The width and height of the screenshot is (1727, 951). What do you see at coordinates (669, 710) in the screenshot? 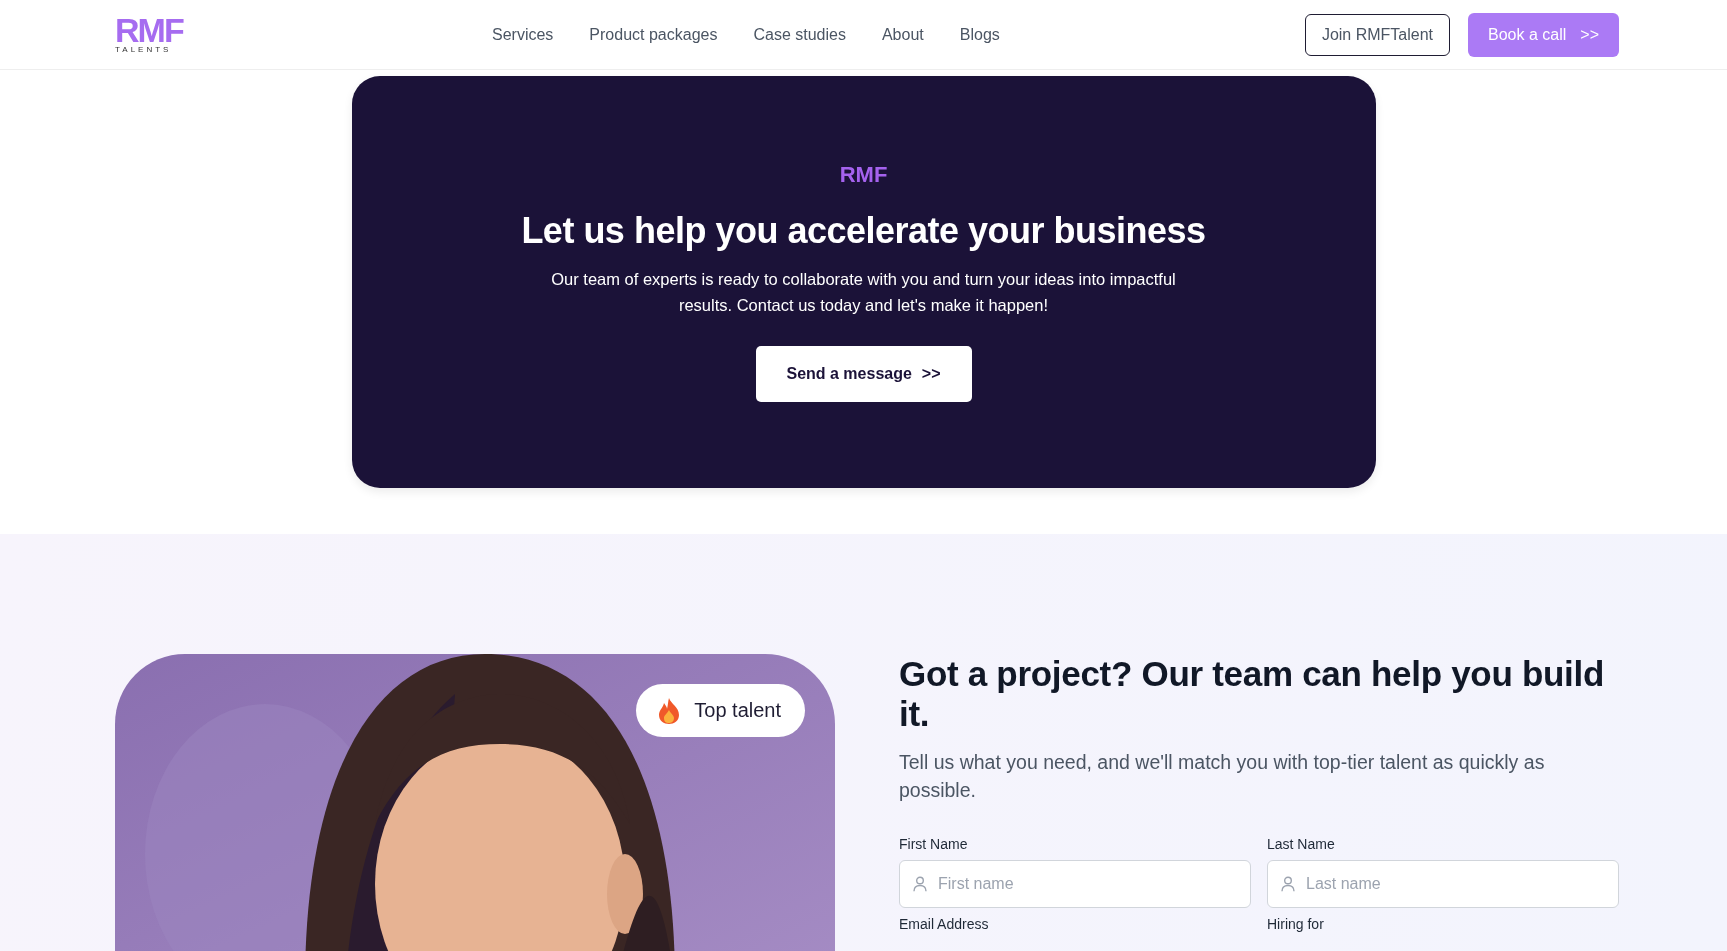
I see `fire-icon` at bounding box center [669, 710].